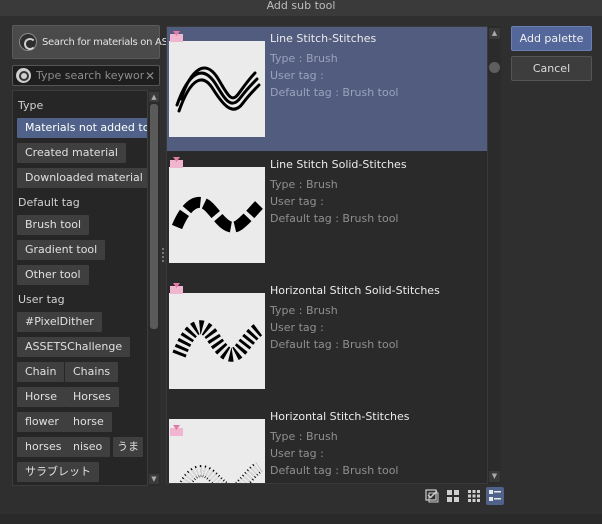  Describe the element at coordinates (102, 42) in the screenshot. I see `search-assets-button: Search for materials on ASSETS` at that location.